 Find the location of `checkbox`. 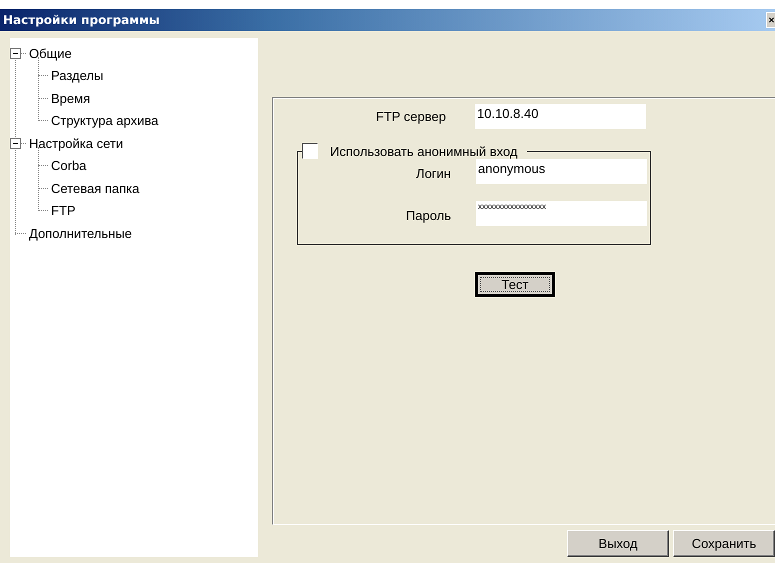

checkbox is located at coordinates (310, 151).